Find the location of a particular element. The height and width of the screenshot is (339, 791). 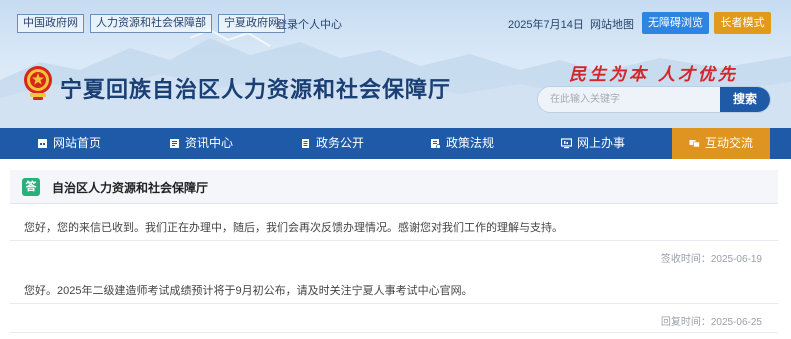

nav-label: 政务公开 is located at coordinates (340, 143).